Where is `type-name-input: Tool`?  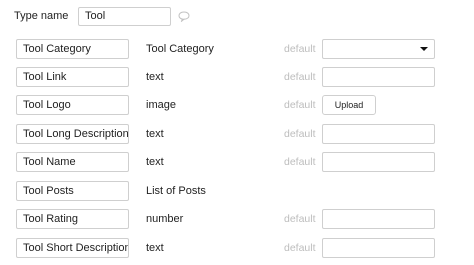 type-name-input: Tool is located at coordinates (124, 16).